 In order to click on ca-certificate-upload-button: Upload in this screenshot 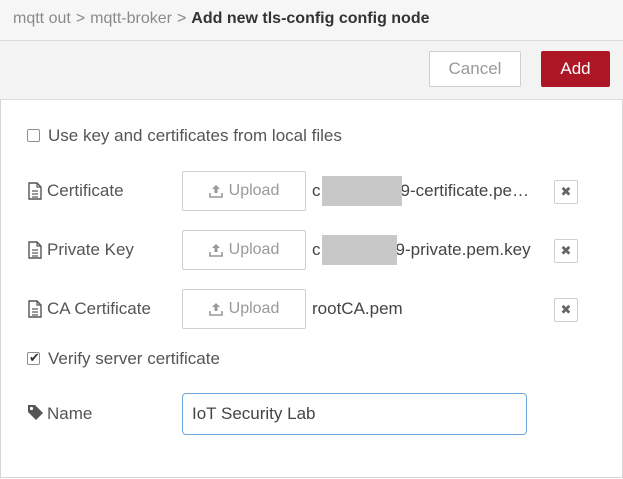, I will do `click(244, 309)`.